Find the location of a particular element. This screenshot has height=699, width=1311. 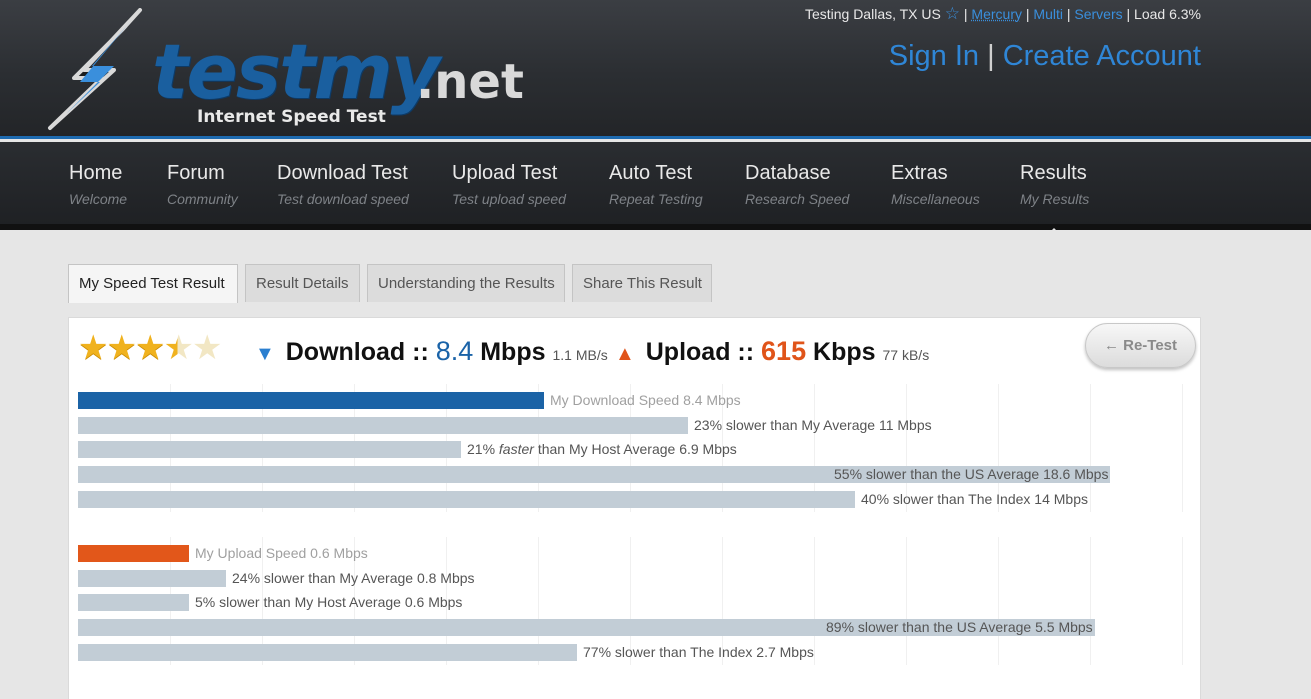

comparison-bar-row: 24% slower than My Average 0.8 Mbps is located at coordinates (633, 578).